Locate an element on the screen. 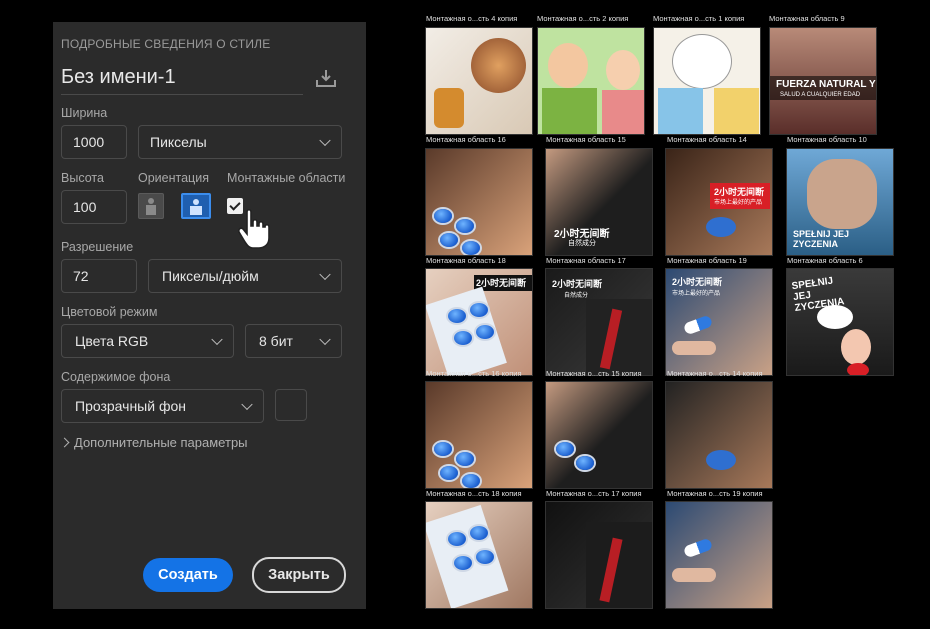 Image resolution: width=930 pixels, height=629 pixels. orientation-portrait-button is located at coordinates (151, 206).